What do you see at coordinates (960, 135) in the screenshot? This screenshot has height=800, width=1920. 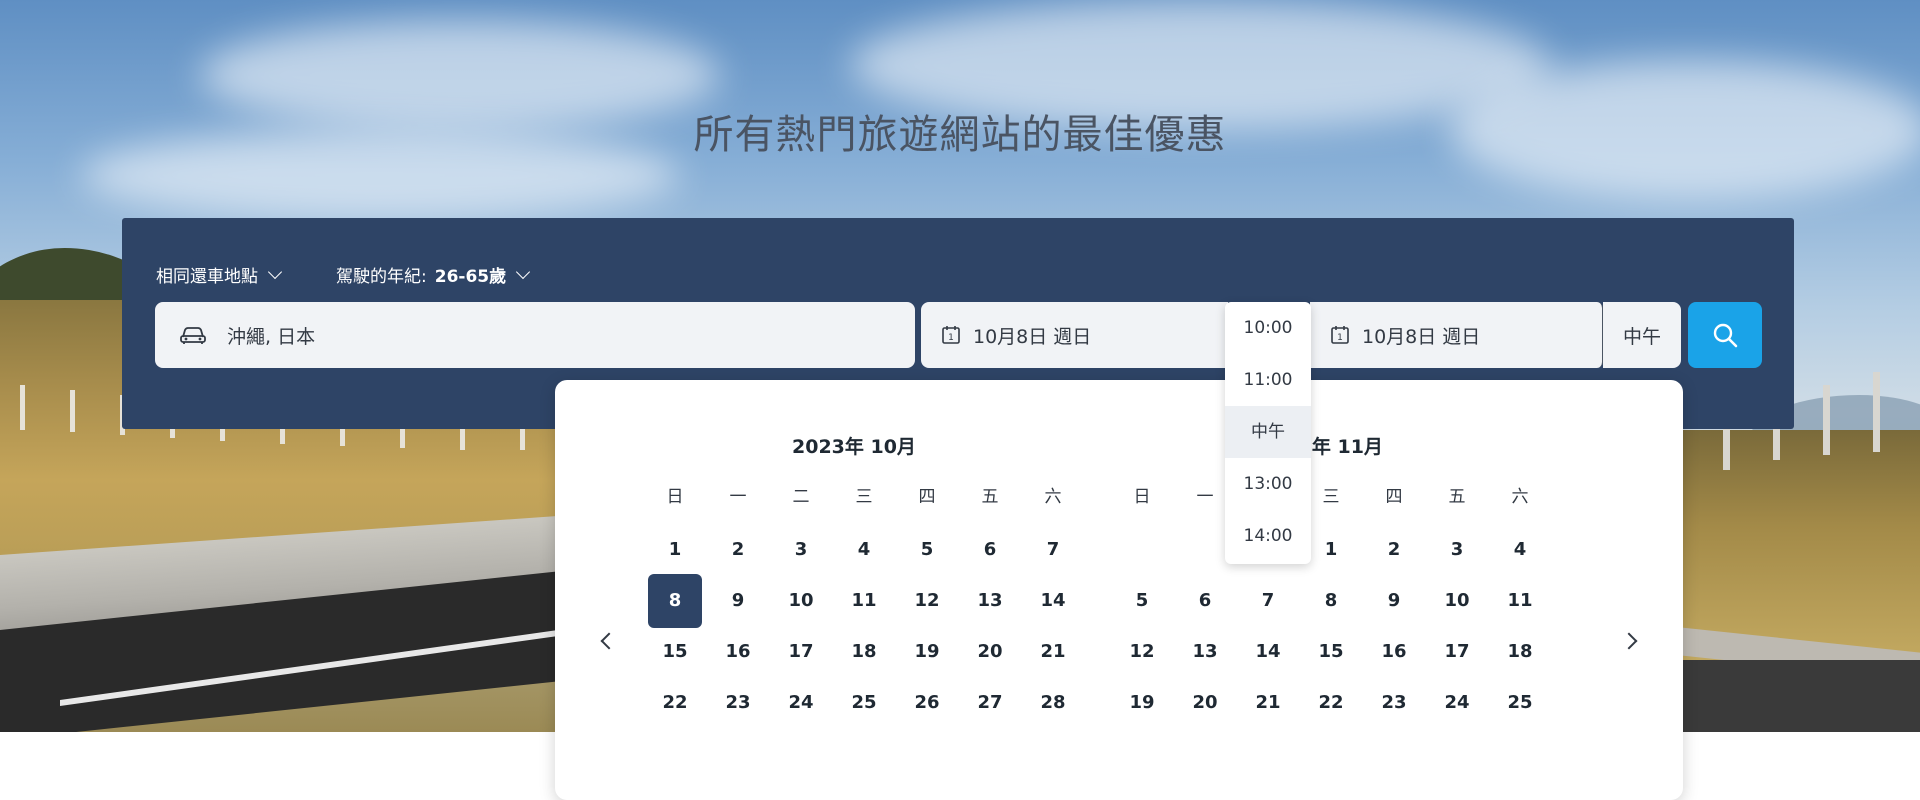 I see `page-title: 所有熱門旅遊網站的最佳優惠` at bounding box center [960, 135].